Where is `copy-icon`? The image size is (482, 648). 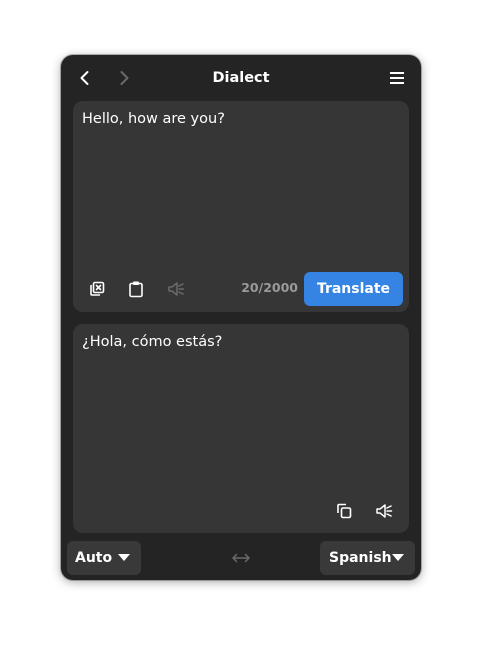 copy-icon is located at coordinates (344, 511).